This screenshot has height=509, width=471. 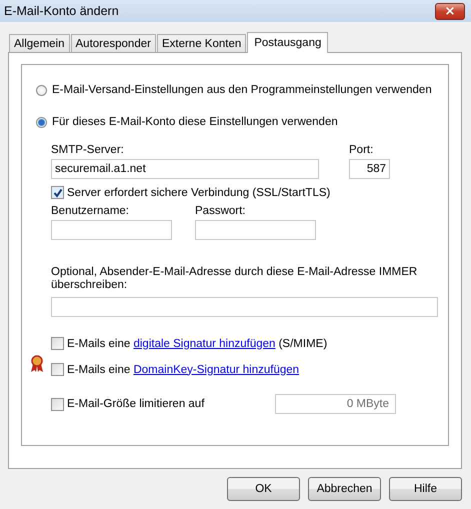 I want to click on password-field, so click(x=255, y=230).